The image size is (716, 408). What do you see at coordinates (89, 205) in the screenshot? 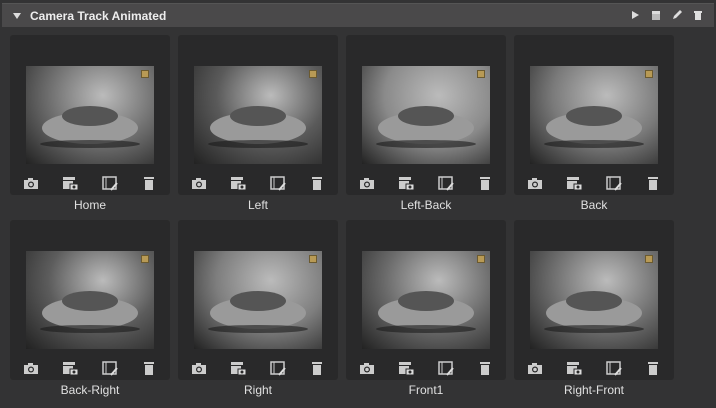
I see `camera-label: Home` at bounding box center [89, 205].